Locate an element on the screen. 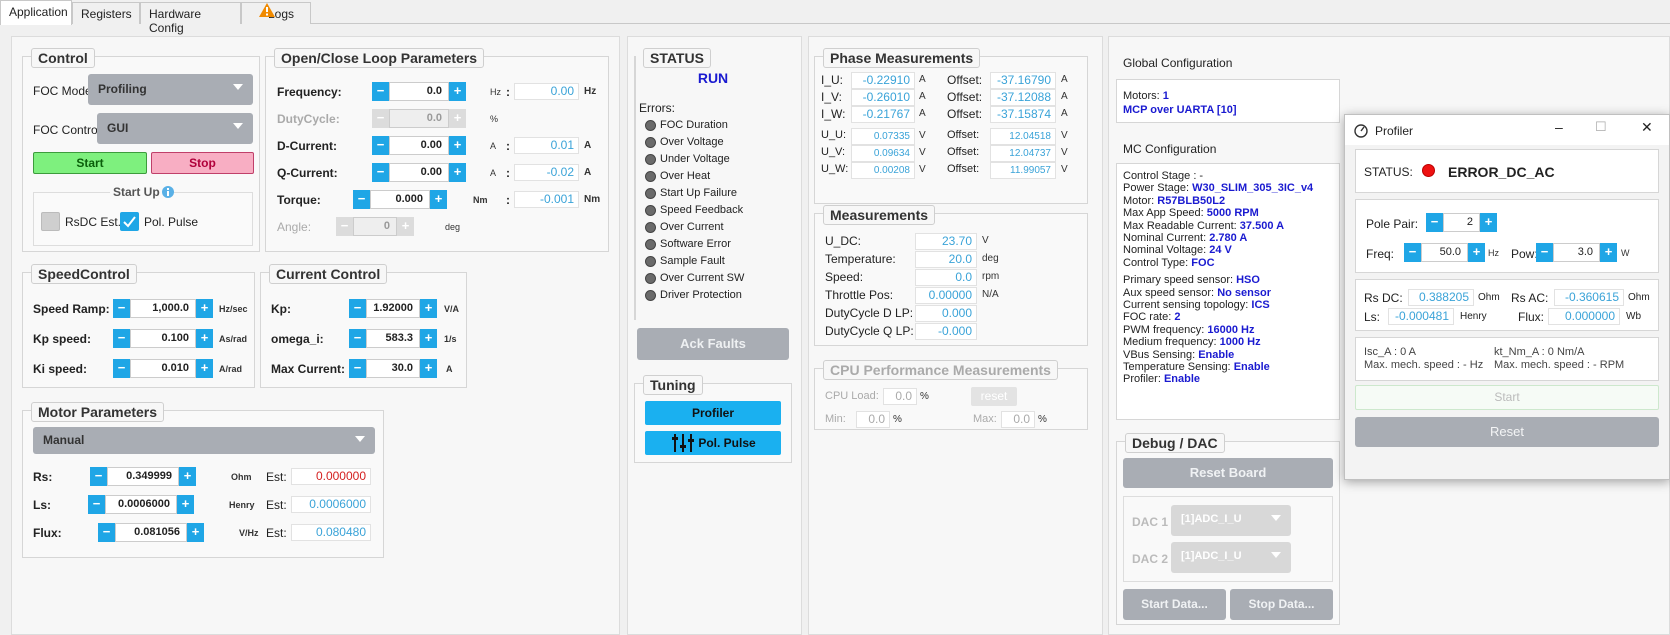 The height and width of the screenshot is (635, 1670). close-icon: ✕ is located at coordinates (1647, 127).